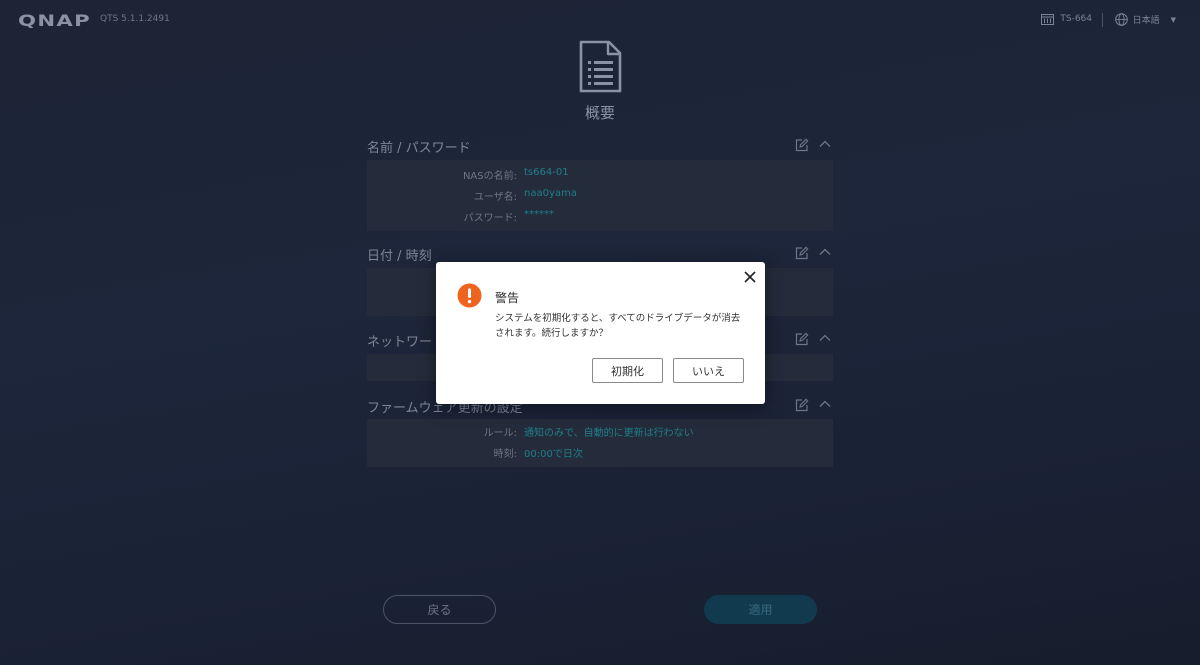  I want to click on model-indicator: TS-664, so click(1066, 19).